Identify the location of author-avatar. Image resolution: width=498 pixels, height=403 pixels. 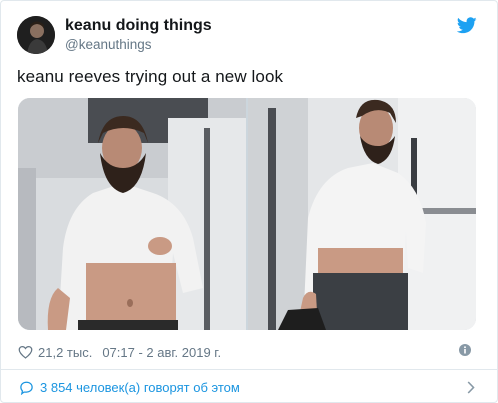
(36, 35).